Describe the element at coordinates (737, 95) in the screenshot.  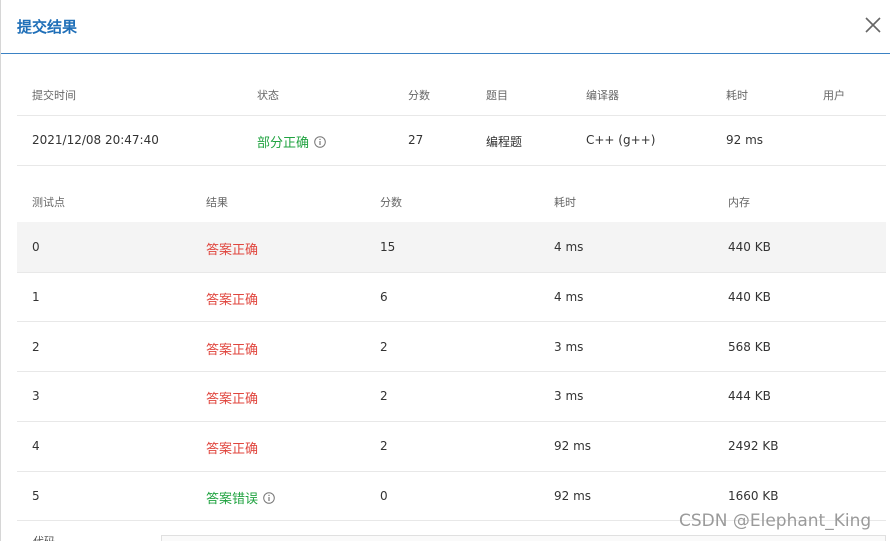
I see `header-duration: 耗时` at that location.